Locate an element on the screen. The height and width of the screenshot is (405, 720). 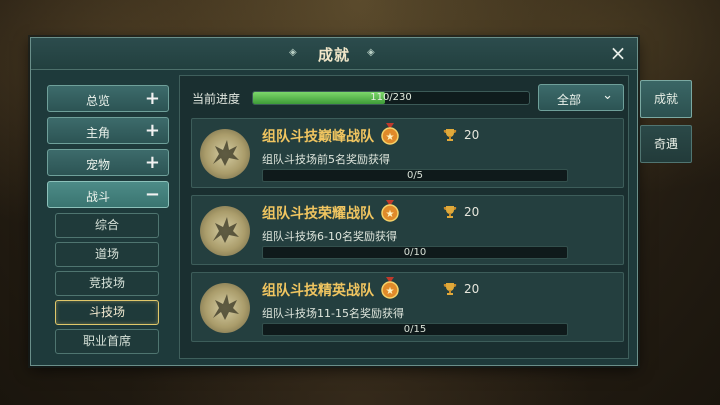
subcategory-arena: 竞技场 is located at coordinates (107, 283).